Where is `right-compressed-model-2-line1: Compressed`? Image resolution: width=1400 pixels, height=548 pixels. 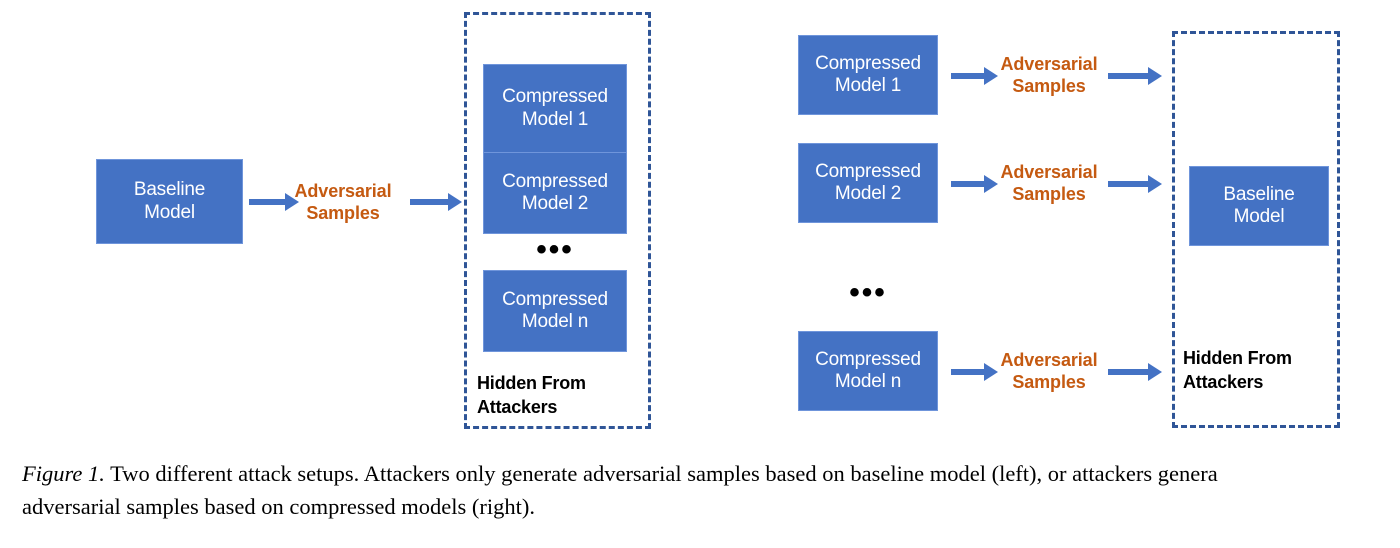
right-compressed-model-2-line1: Compressed is located at coordinates (868, 171).